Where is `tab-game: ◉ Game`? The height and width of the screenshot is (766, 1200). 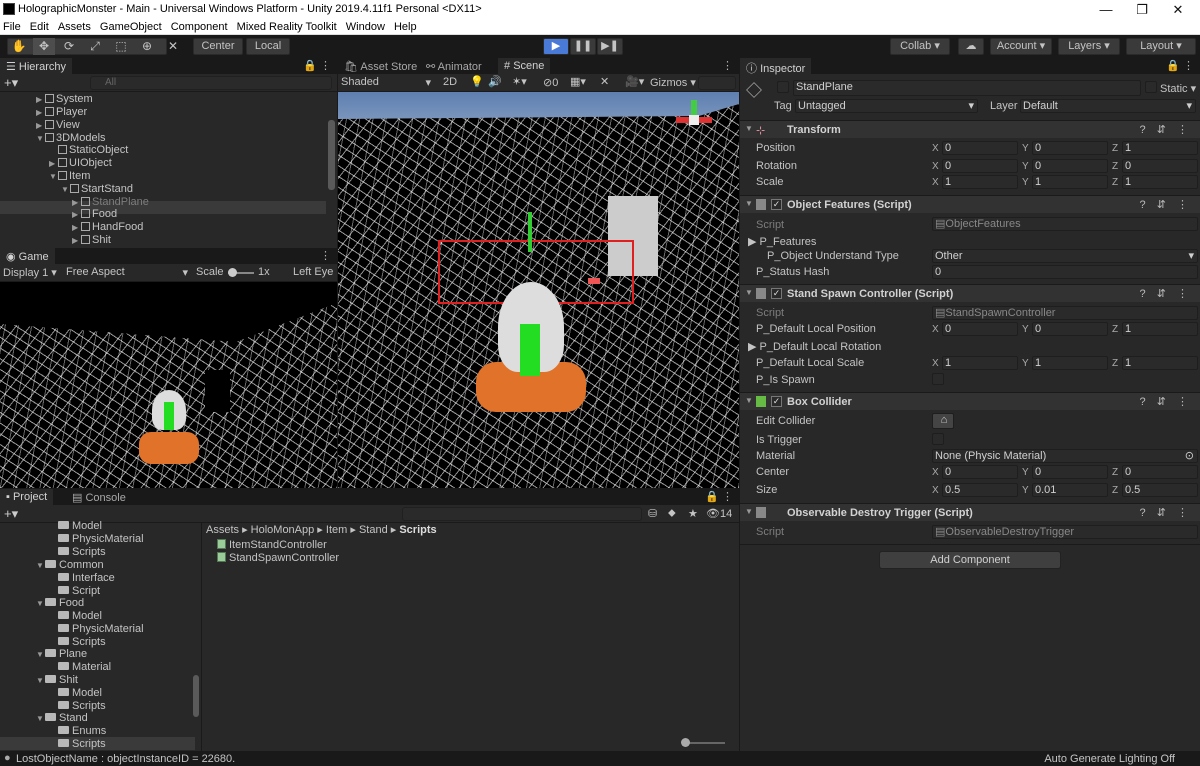
tab-game: ◉ Game is located at coordinates (27, 256).